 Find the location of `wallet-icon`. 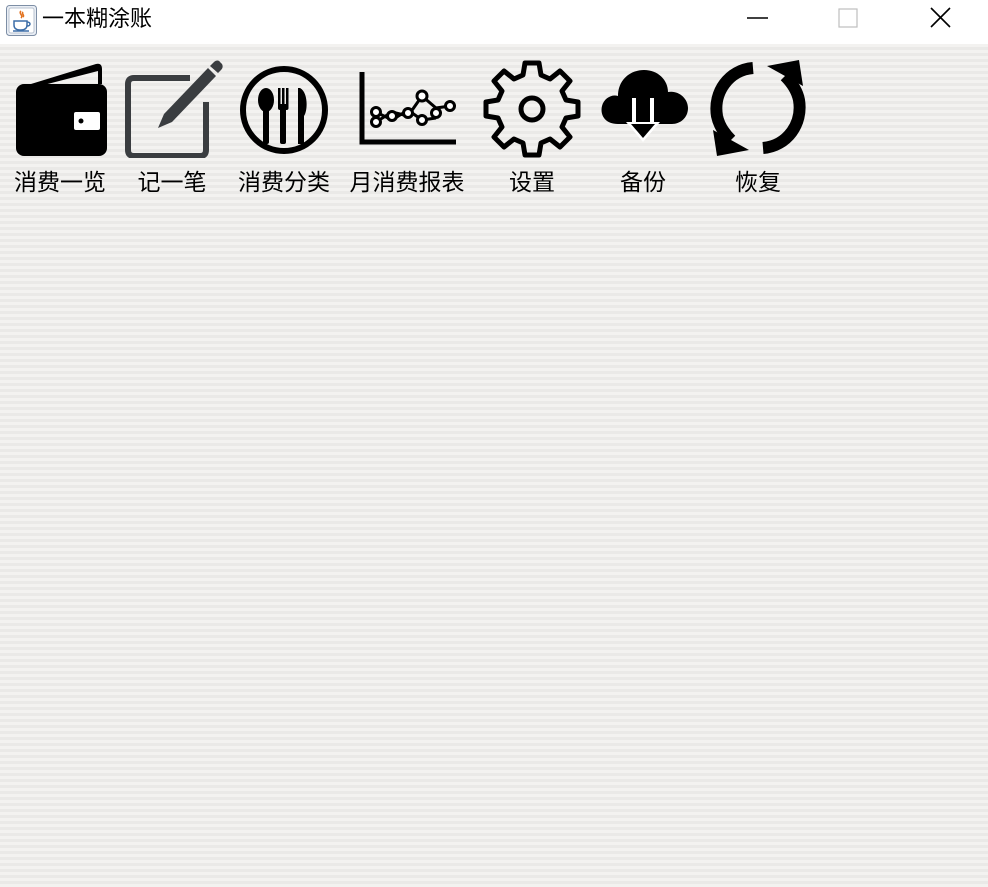

wallet-icon is located at coordinates (61, 108).